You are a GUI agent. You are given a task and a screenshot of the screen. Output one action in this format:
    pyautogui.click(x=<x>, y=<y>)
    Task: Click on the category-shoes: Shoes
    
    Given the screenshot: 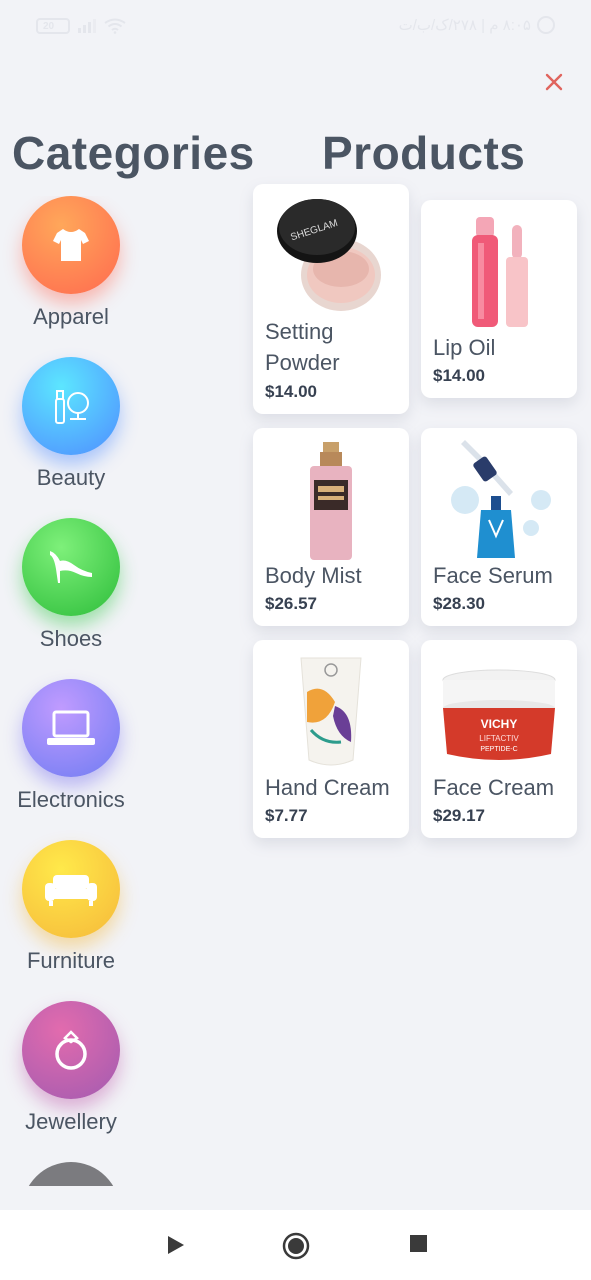 What is the action you would take?
    pyautogui.click(x=71, y=593)
    